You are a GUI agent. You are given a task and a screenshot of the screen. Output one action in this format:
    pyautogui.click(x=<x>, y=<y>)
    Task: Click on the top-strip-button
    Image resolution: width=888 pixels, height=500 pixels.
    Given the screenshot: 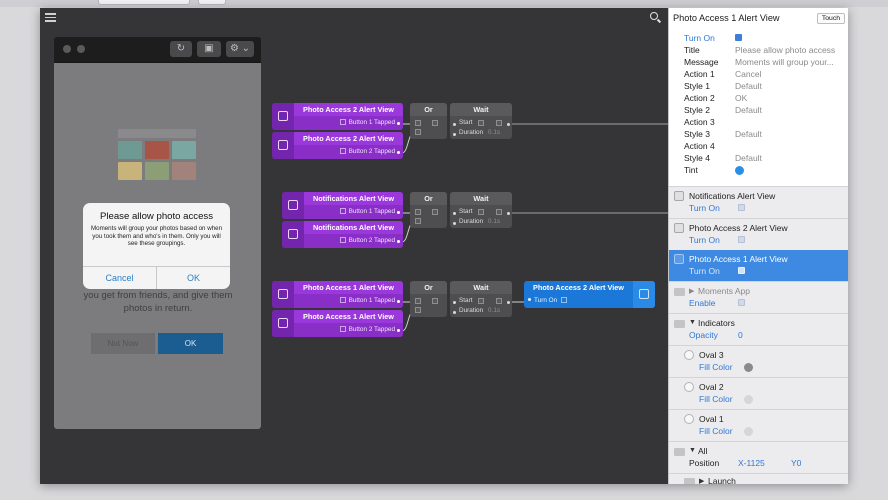 What is the action you would take?
    pyautogui.click(x=212, y=2)
    